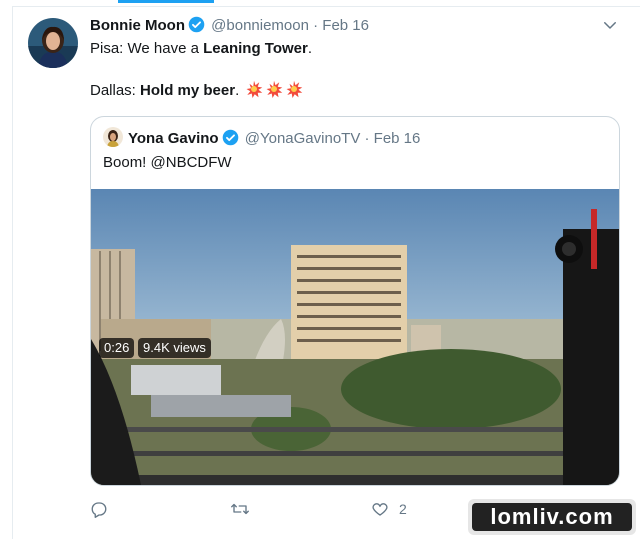  I want to click on tweet-header: Bonnie Moon @bonniemoon · Feb 16, so click(229, 26).